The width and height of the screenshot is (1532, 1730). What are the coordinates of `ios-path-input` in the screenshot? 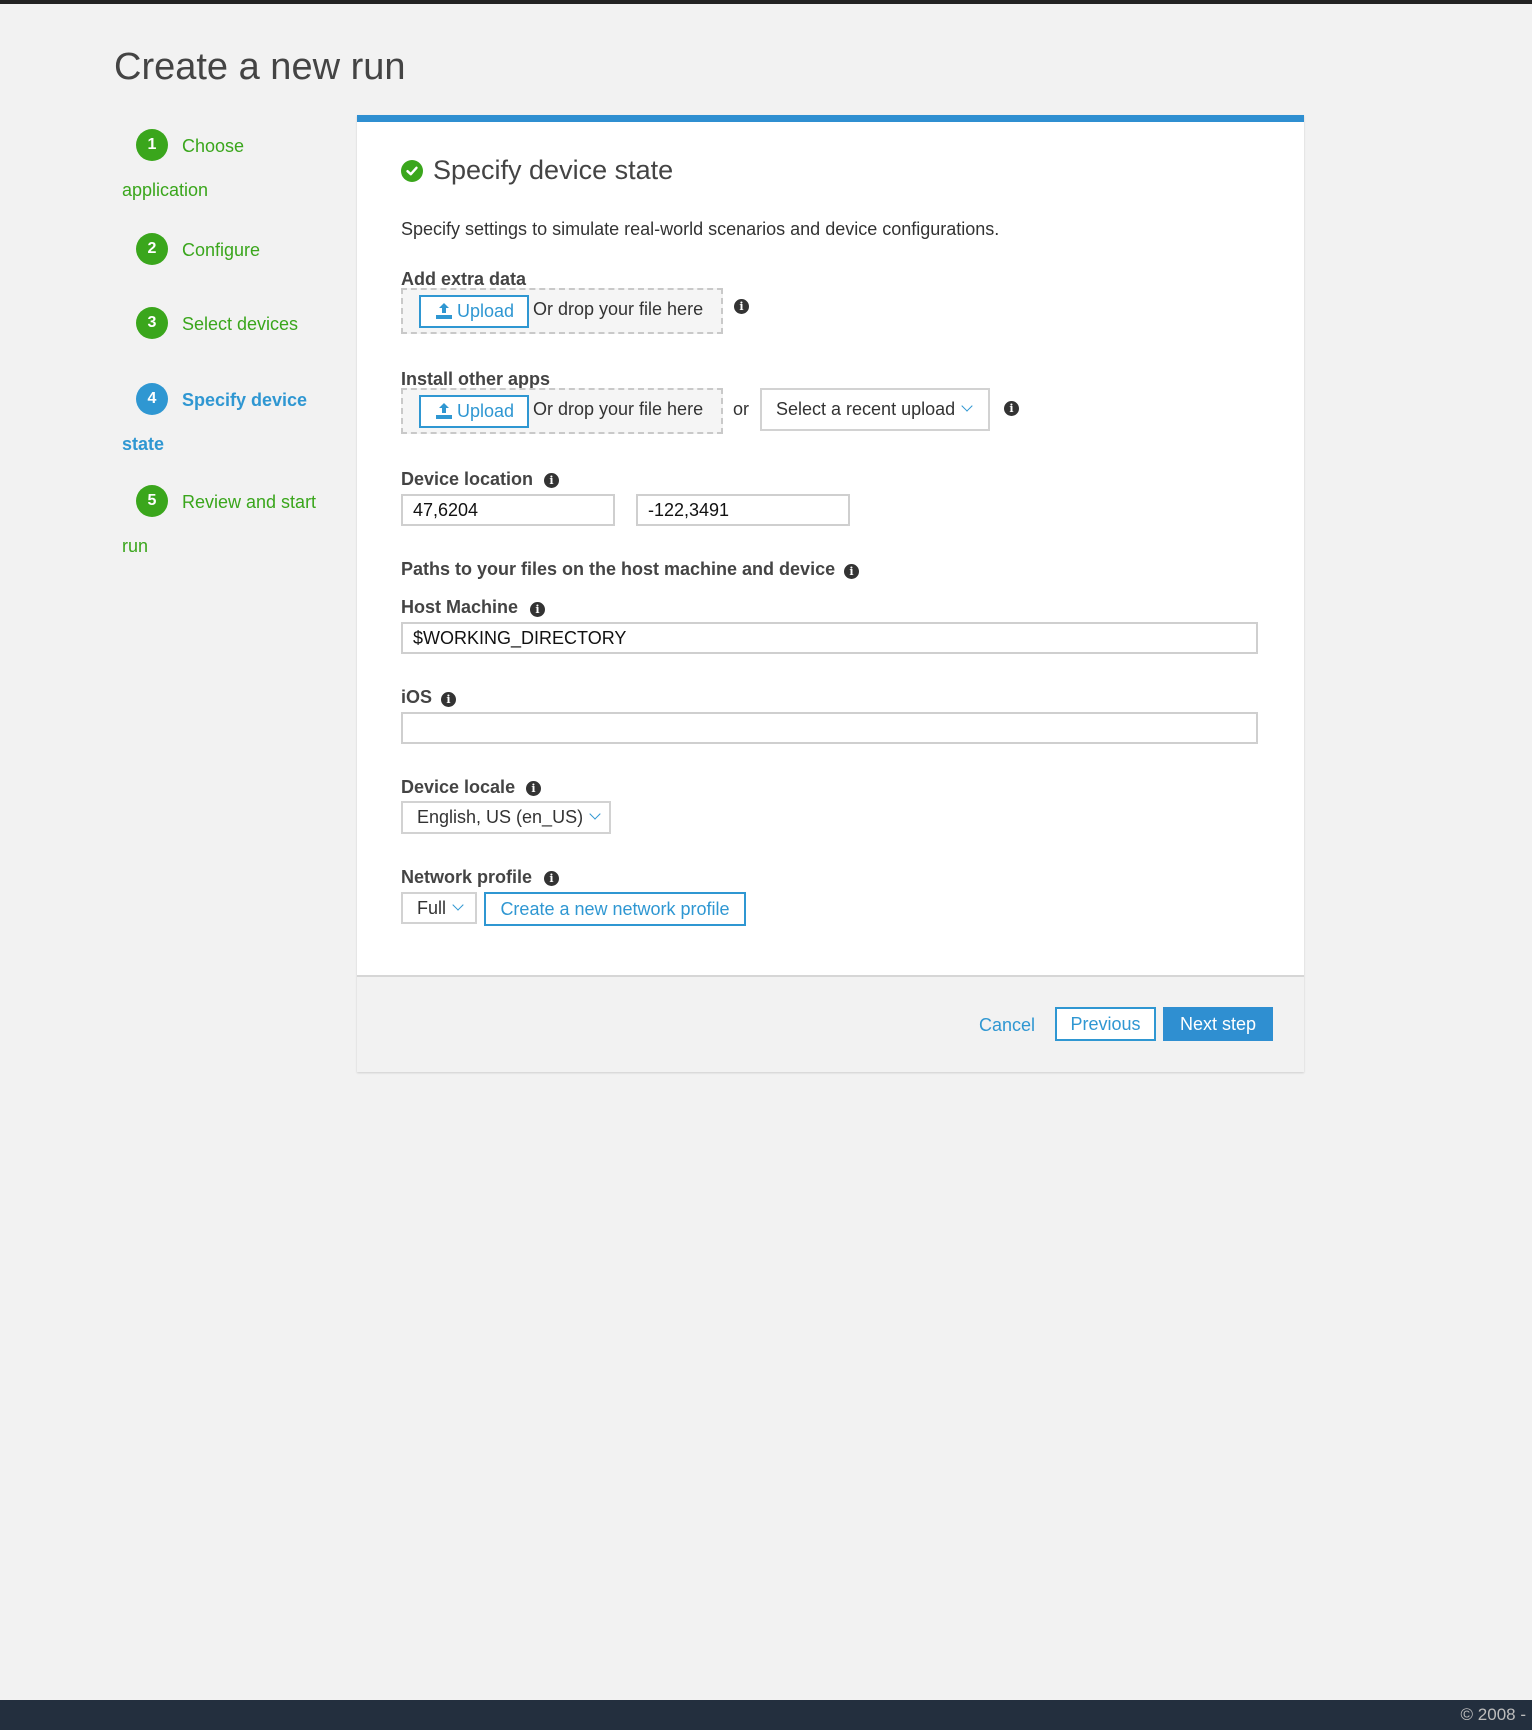 It's located at (829, 728).